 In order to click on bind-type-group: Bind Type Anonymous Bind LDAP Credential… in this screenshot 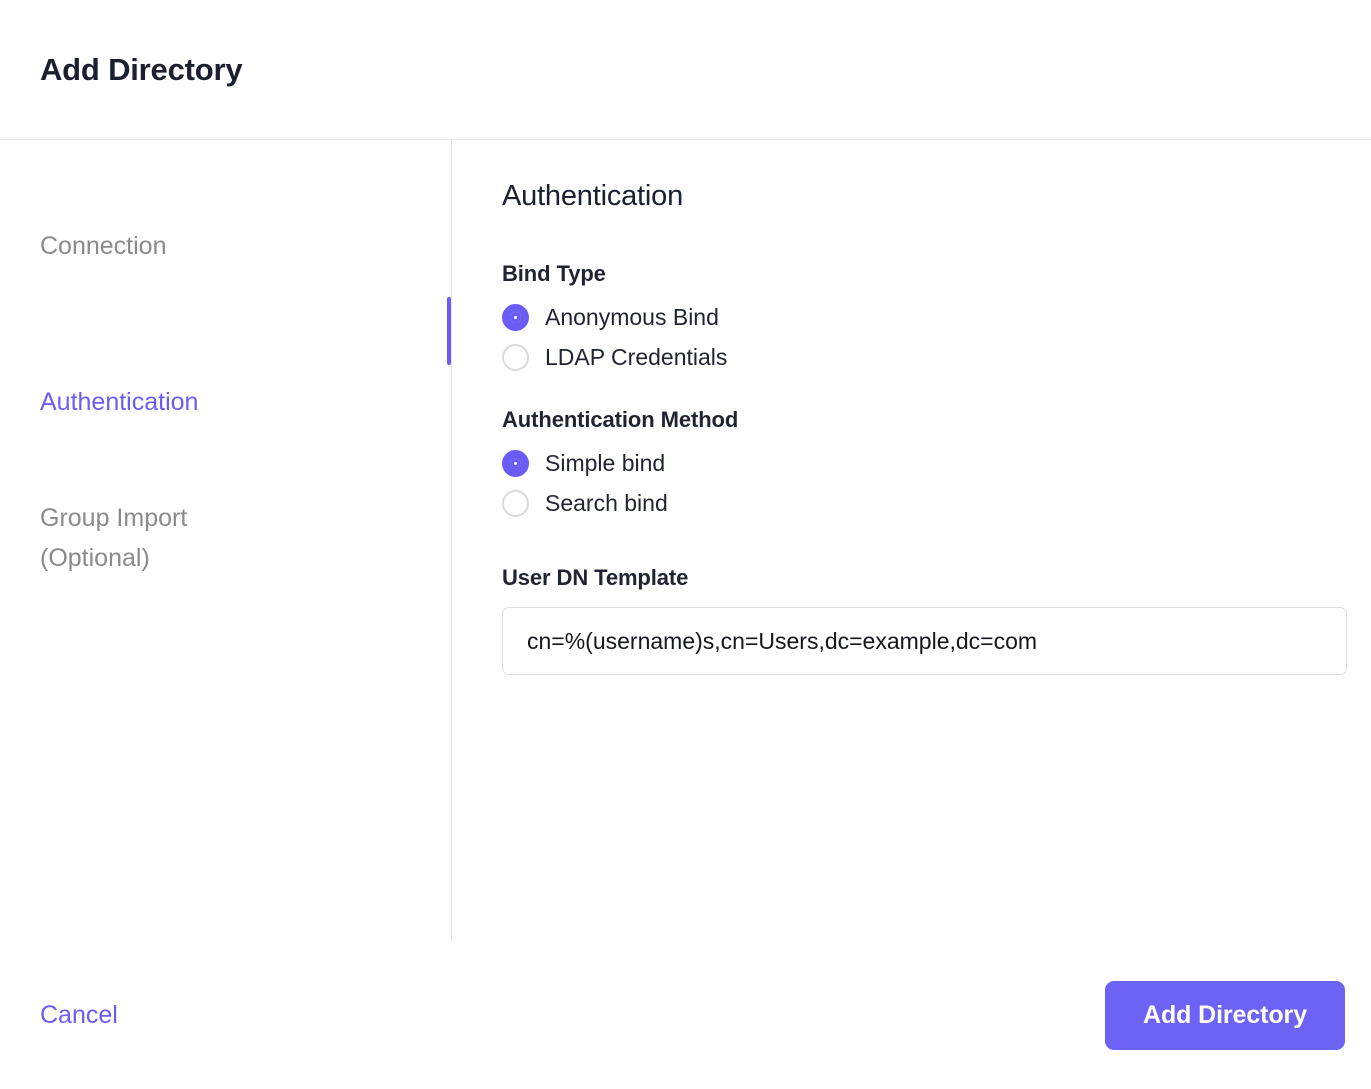, I will do `click(923, 319)`.